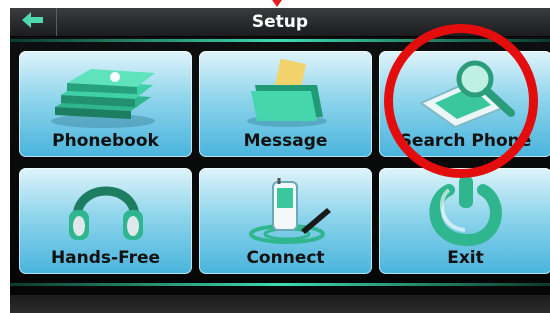 This screenshot has height=313, width=550. I want to click on phonebook-tile: Phonebook, so click(105, 104).